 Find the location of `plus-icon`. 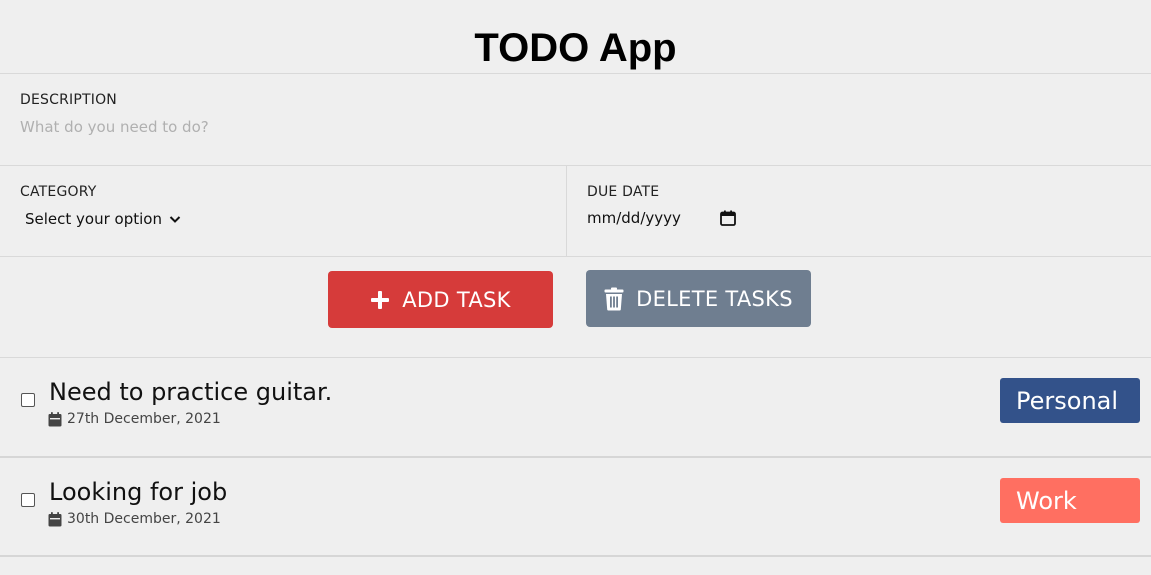

plus-icon is located at coordinates (380, 299).